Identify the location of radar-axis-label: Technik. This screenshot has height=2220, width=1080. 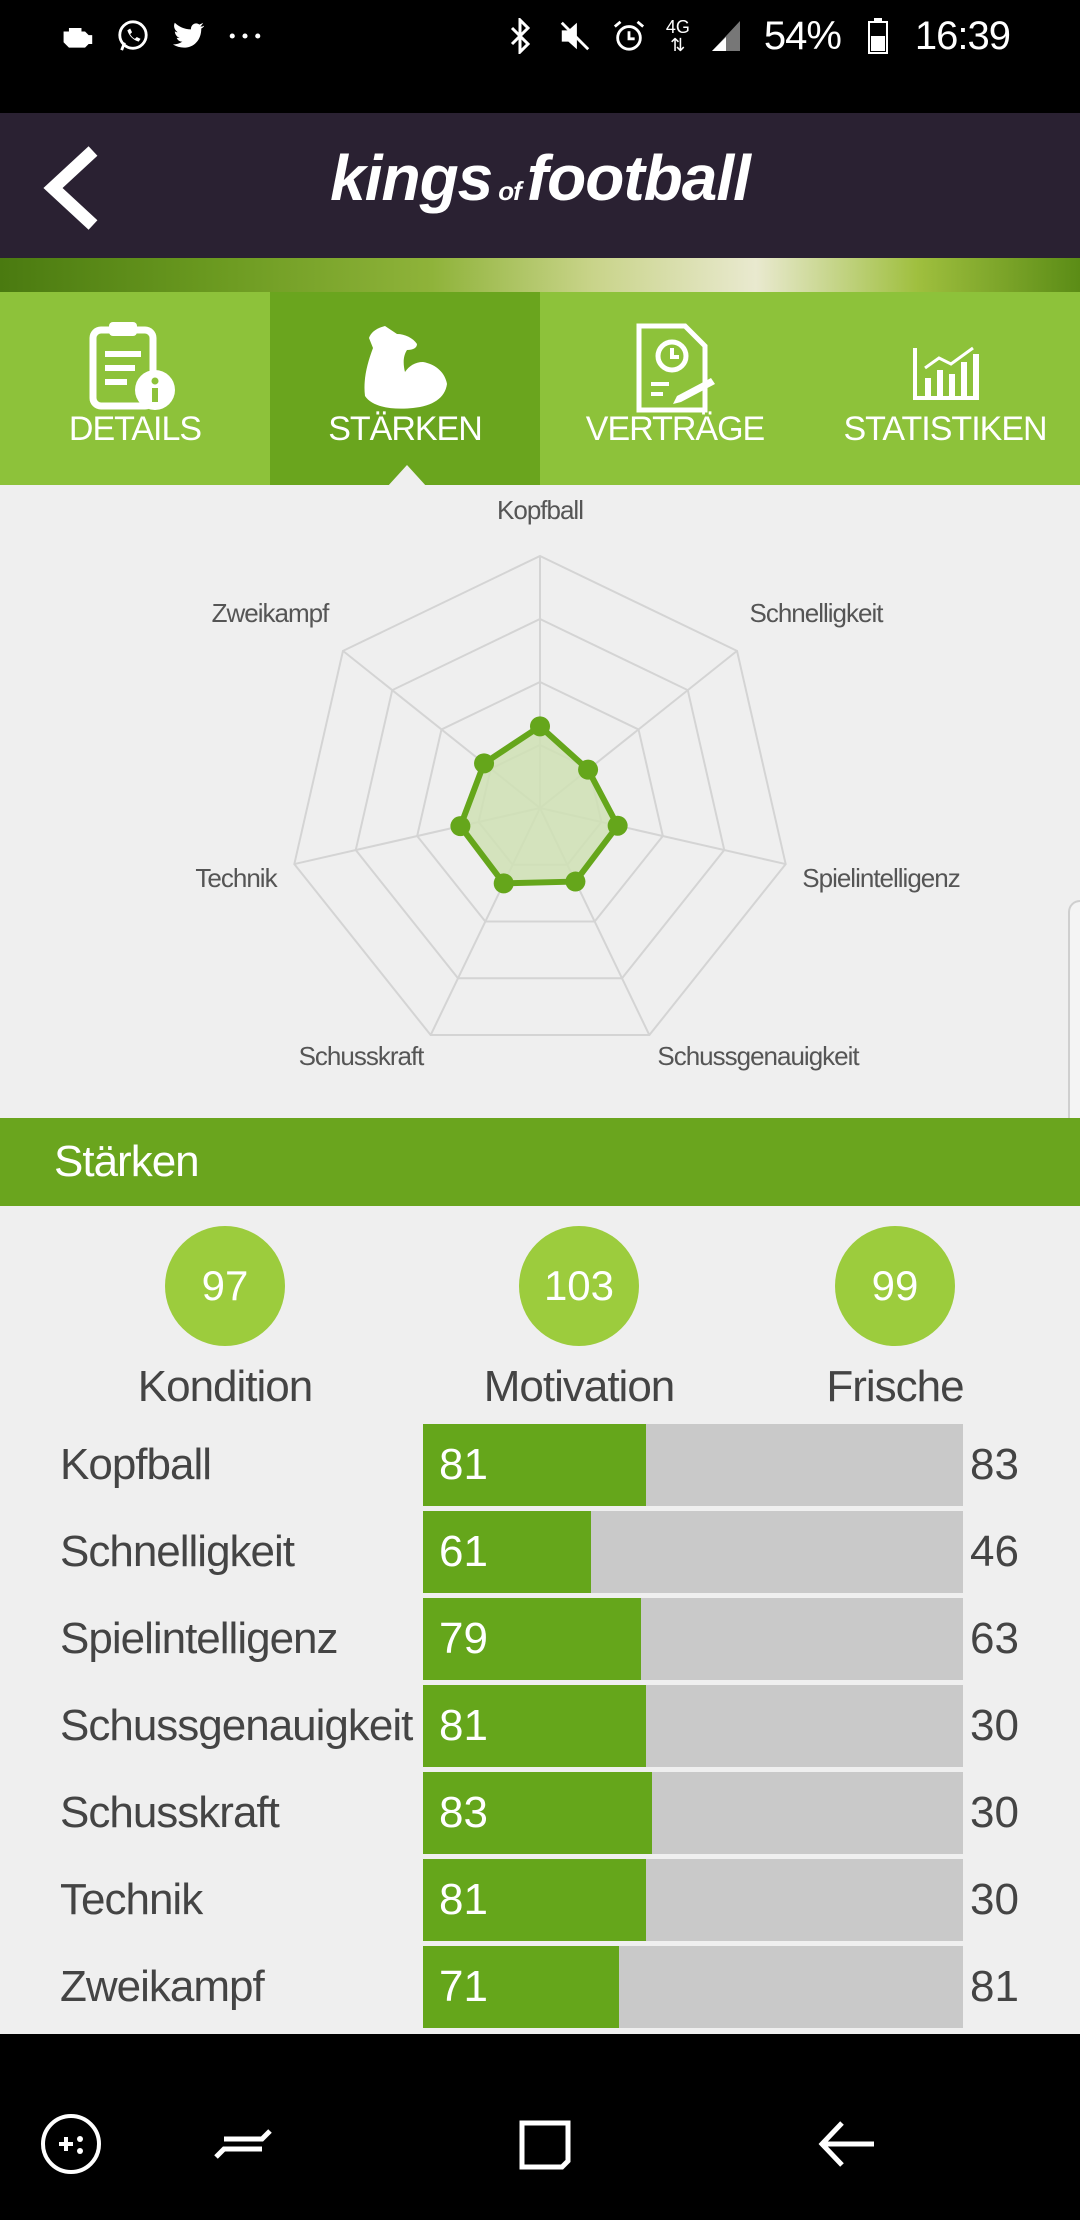
(236, 878).